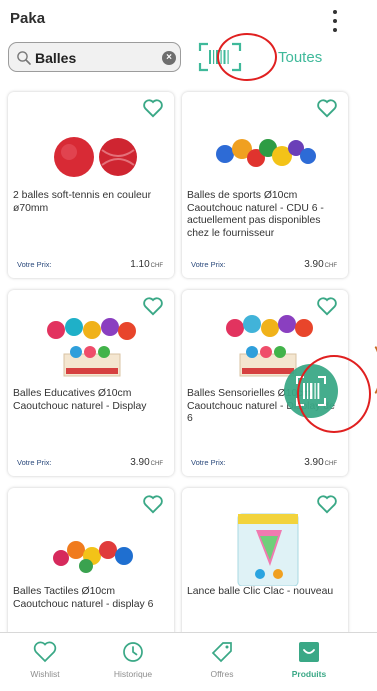 This screenshot has width=377, height=691. Describe the element at coordinates (221, 652) in the screenshot. I see `tag-icon` at that location.